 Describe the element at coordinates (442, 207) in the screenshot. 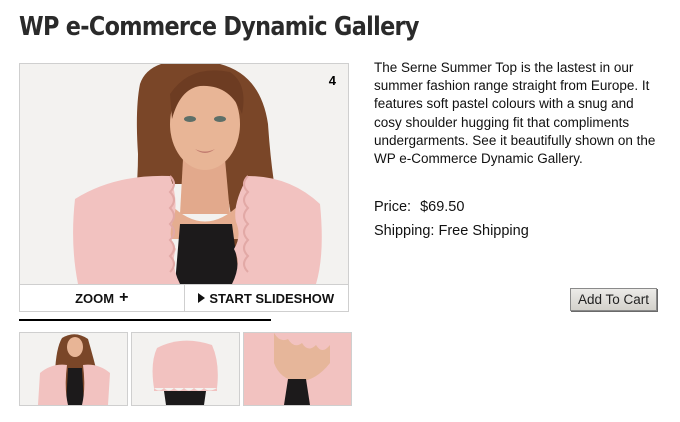

I see `price-value: $69.50` at that location.